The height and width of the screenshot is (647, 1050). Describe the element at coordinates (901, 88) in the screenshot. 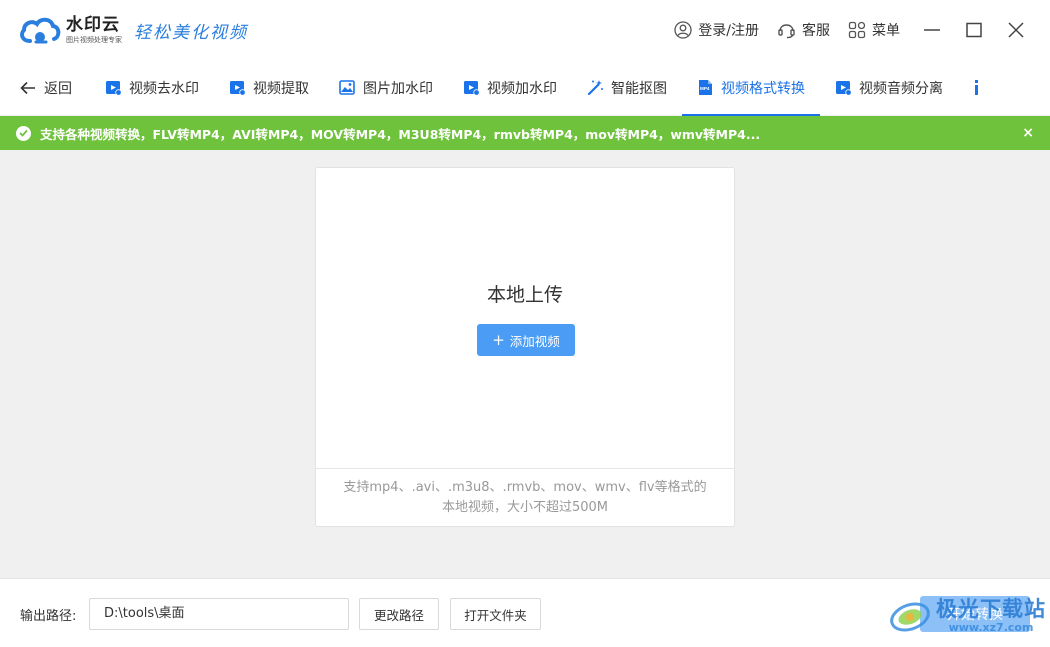

I see `tab-label: 视频音频分离` at that location.